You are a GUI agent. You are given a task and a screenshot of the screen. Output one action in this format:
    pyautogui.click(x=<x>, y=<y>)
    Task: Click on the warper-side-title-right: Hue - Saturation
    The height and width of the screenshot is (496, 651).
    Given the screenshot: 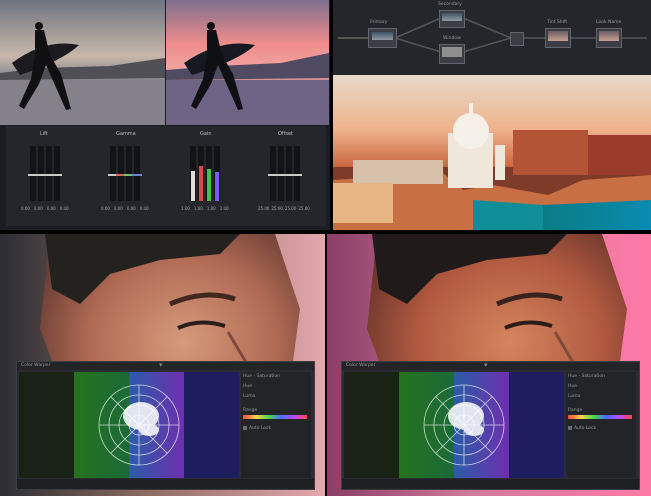 What is the action you would take?
    pyautogui.click(x=586, y=376)
    